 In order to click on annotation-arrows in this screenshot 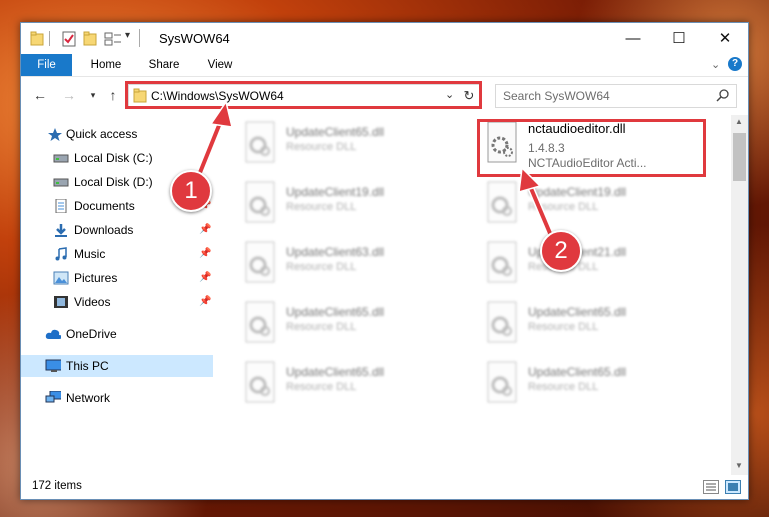, I will do `click(374, 170)`.